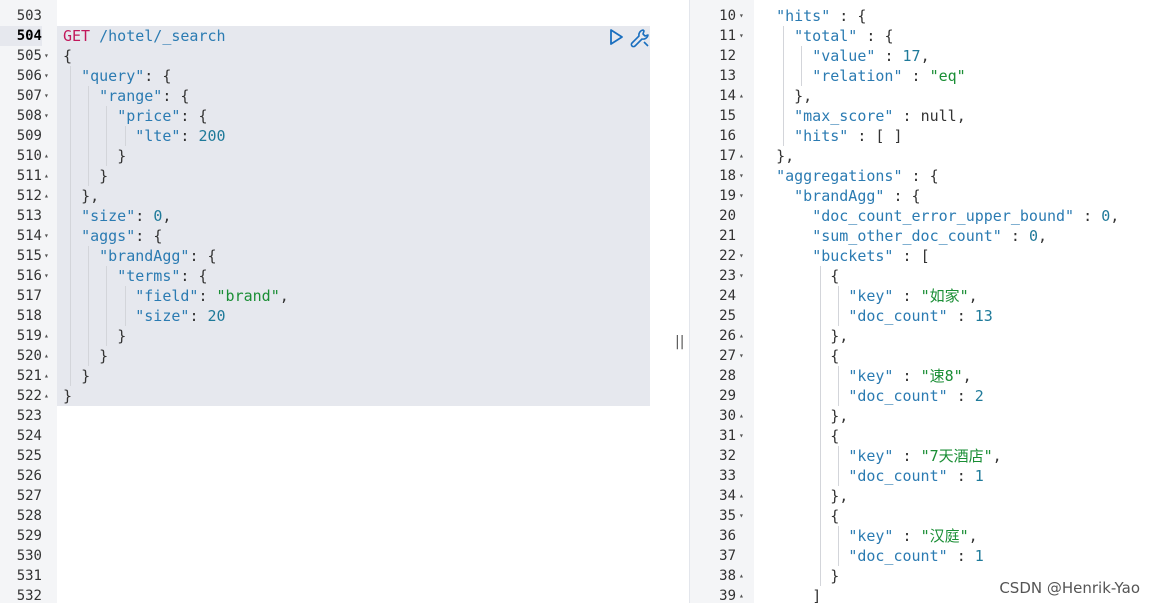  What do you see at coordinates (812, 16) in the screenshot?
I see `response-code-line: "hits" : {` at bounding box center [812, 16].